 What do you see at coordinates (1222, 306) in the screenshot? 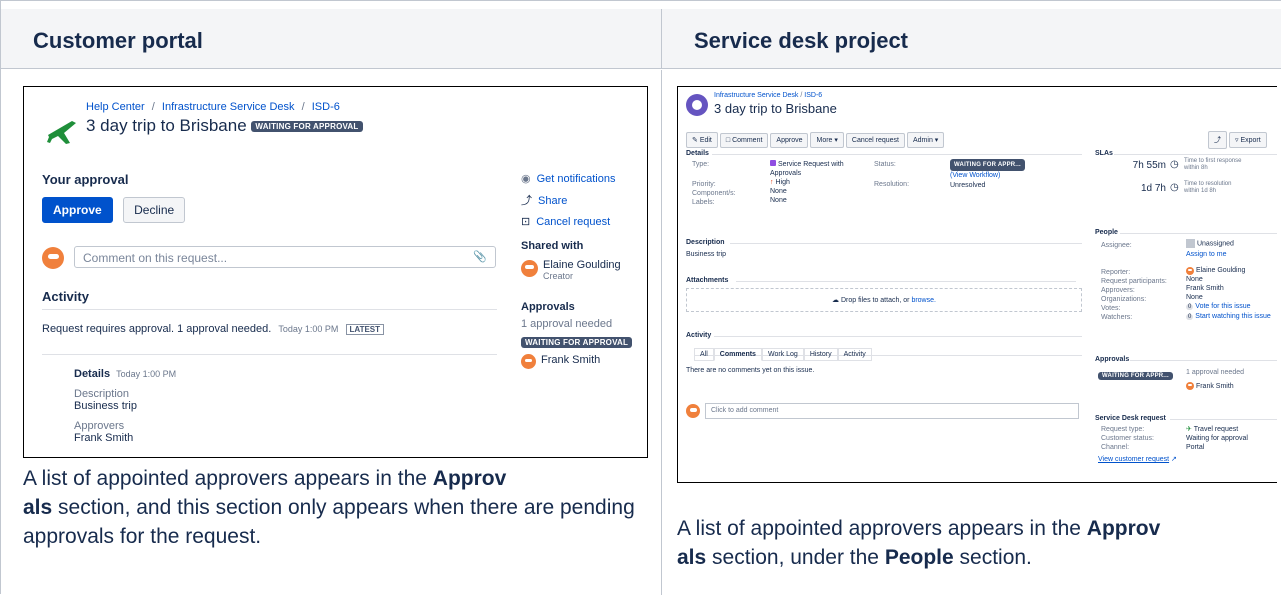
I see `vote-link: Vote for this issue` at bounding box center [1222, 306].